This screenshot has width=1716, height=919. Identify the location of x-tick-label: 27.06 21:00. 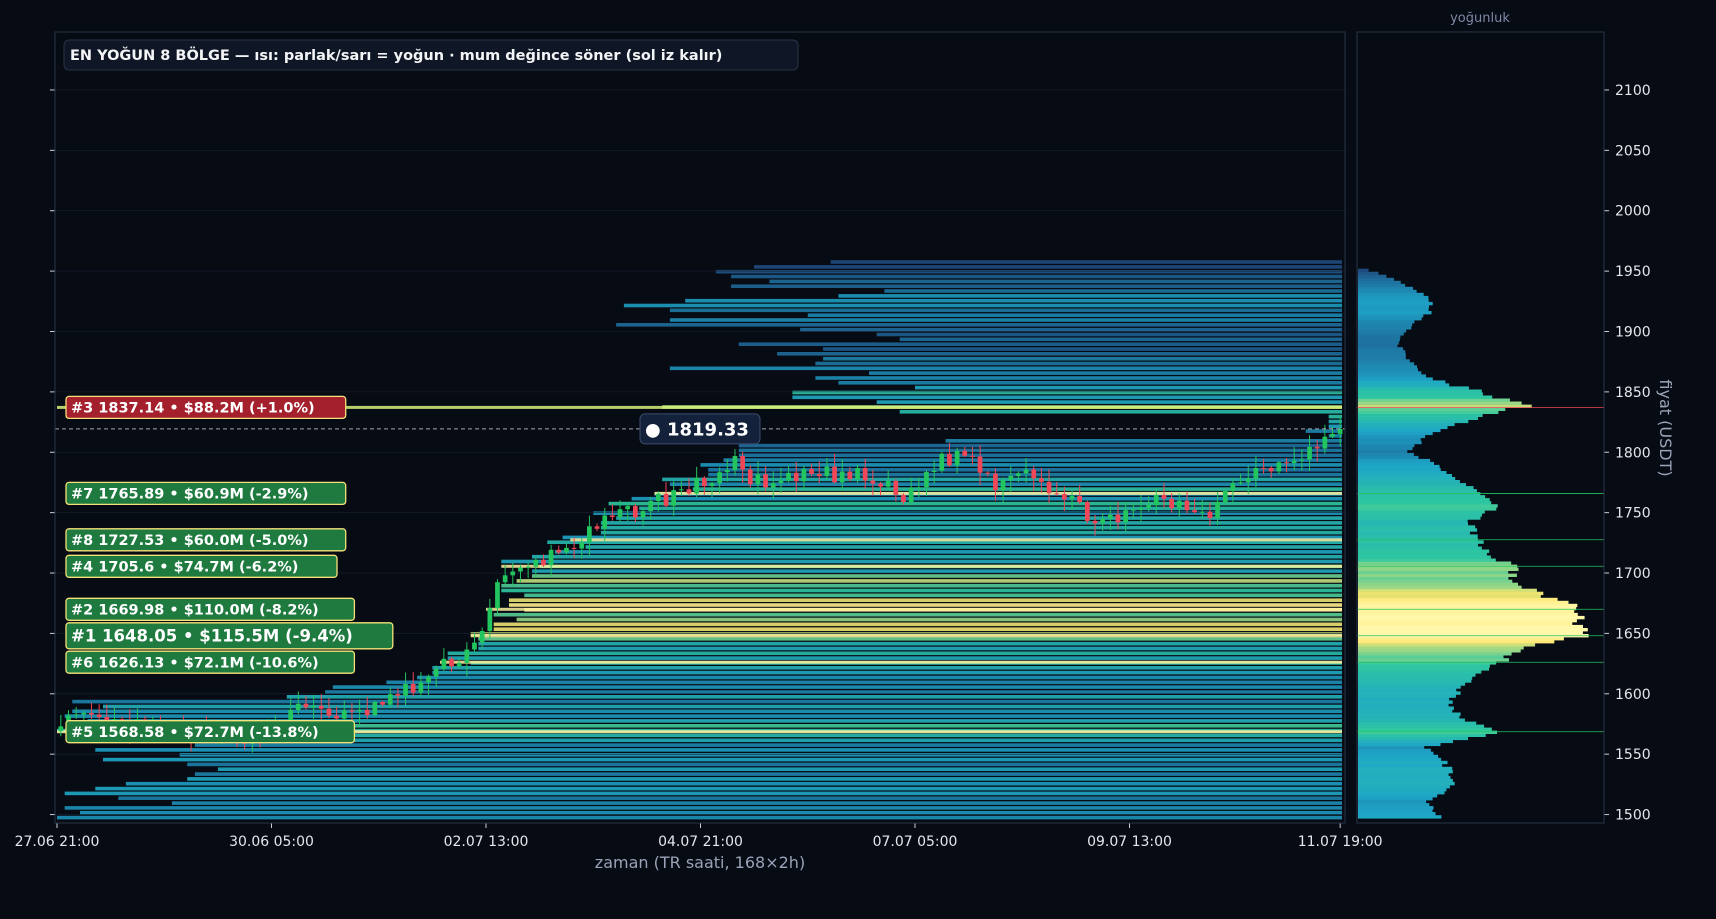
(57, 842).